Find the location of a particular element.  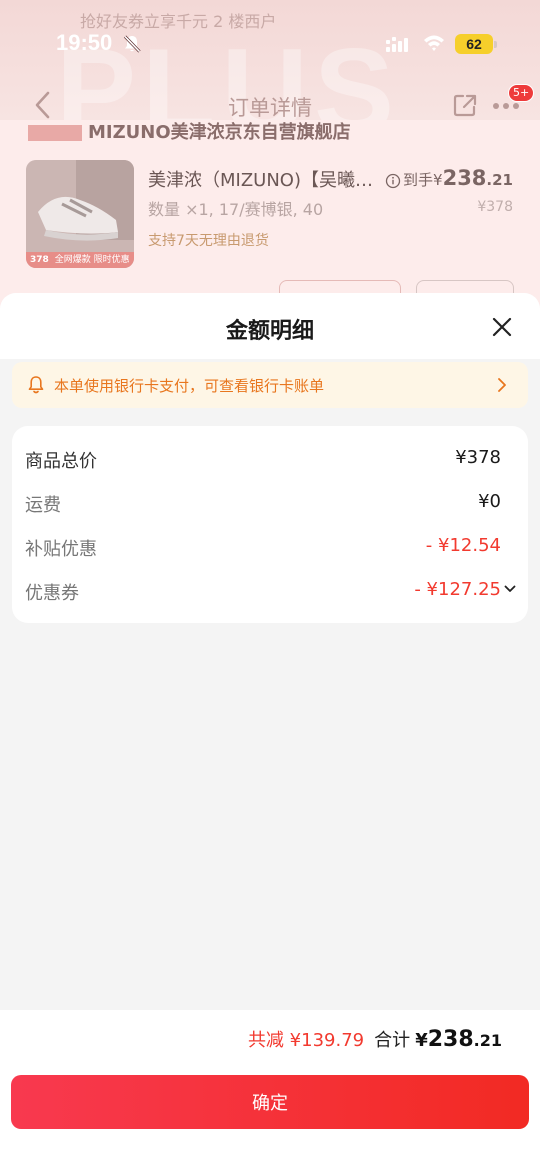

bank-card-notice: 本单使用银行卡支付，可查看银行卡账单 is located at coordinates (270, 385).